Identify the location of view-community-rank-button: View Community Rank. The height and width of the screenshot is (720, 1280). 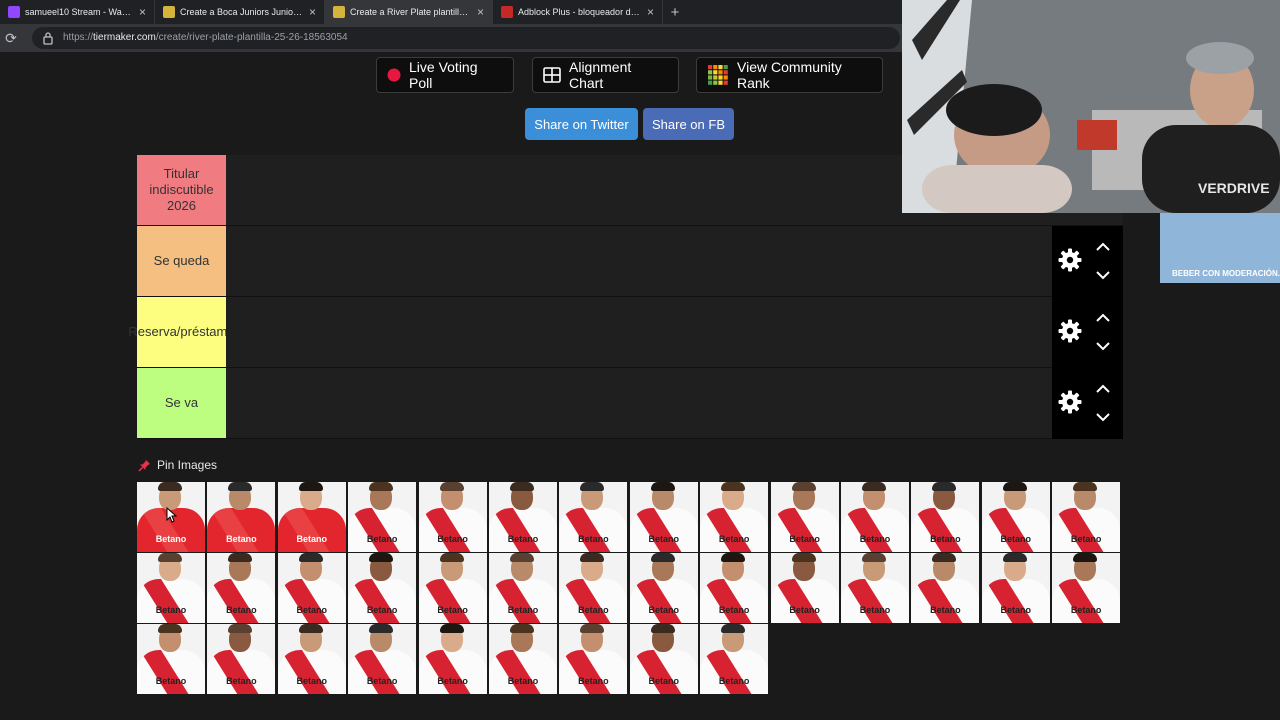
(789, 75).